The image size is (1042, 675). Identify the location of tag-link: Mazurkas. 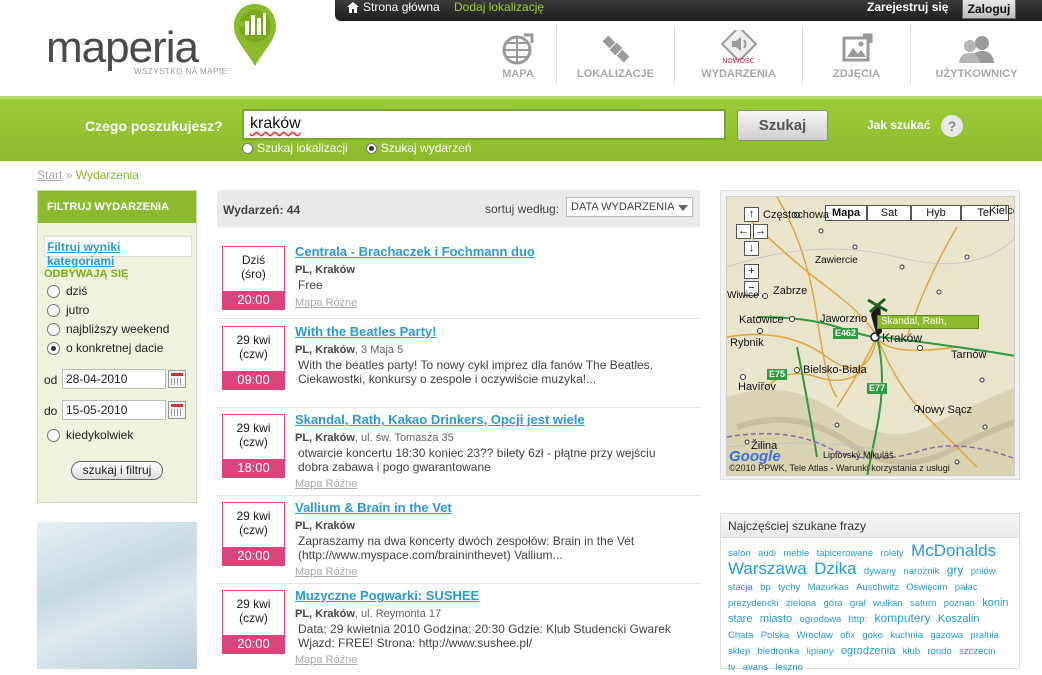
(828, 587).